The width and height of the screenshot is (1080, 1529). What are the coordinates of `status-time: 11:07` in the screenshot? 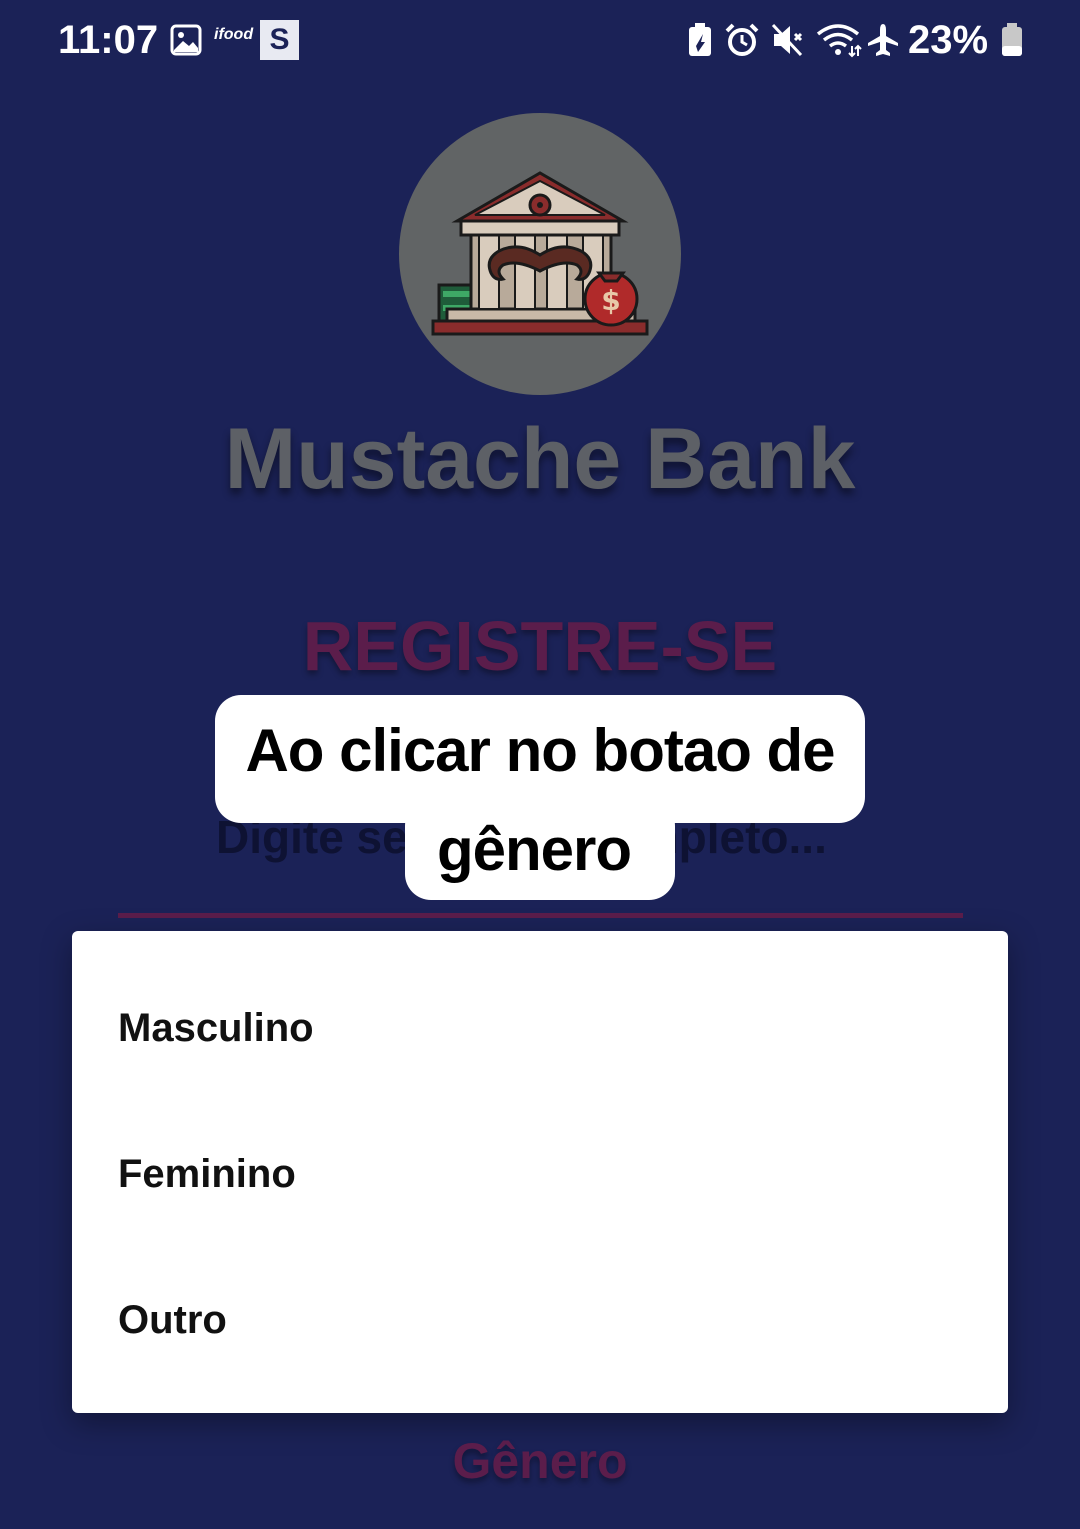 It's located at (108, 40).